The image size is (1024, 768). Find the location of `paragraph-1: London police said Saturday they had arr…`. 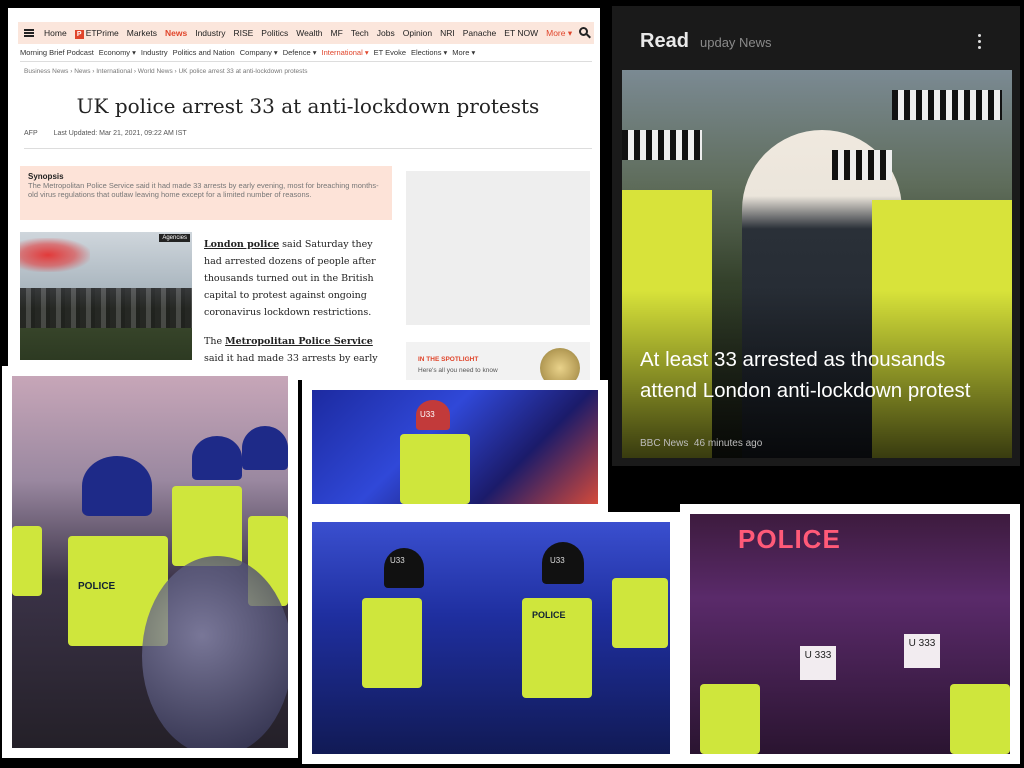

paragraph-1: London police said Saturday they had arr… is located at coordinates (296, 278).